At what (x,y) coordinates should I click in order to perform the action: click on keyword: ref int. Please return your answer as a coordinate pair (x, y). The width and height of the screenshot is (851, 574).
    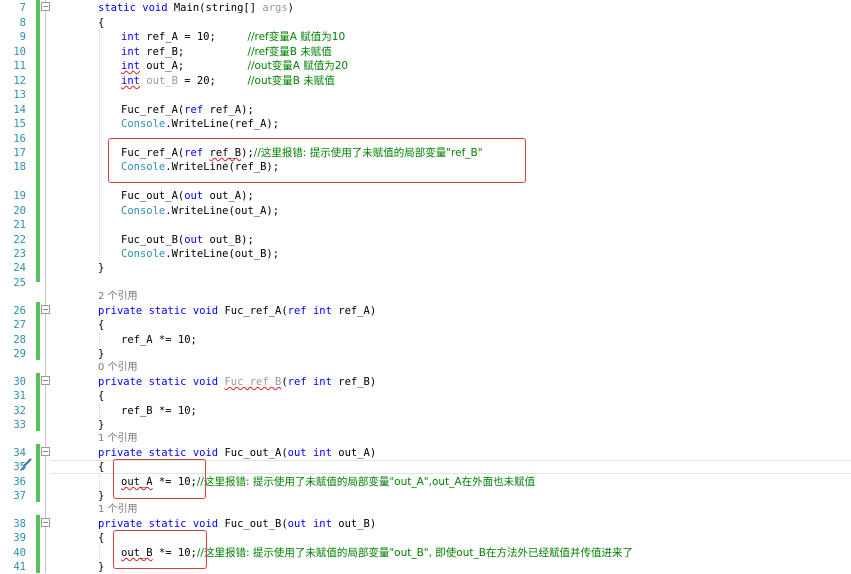
    Looking at the image, I should click on (309, 382).